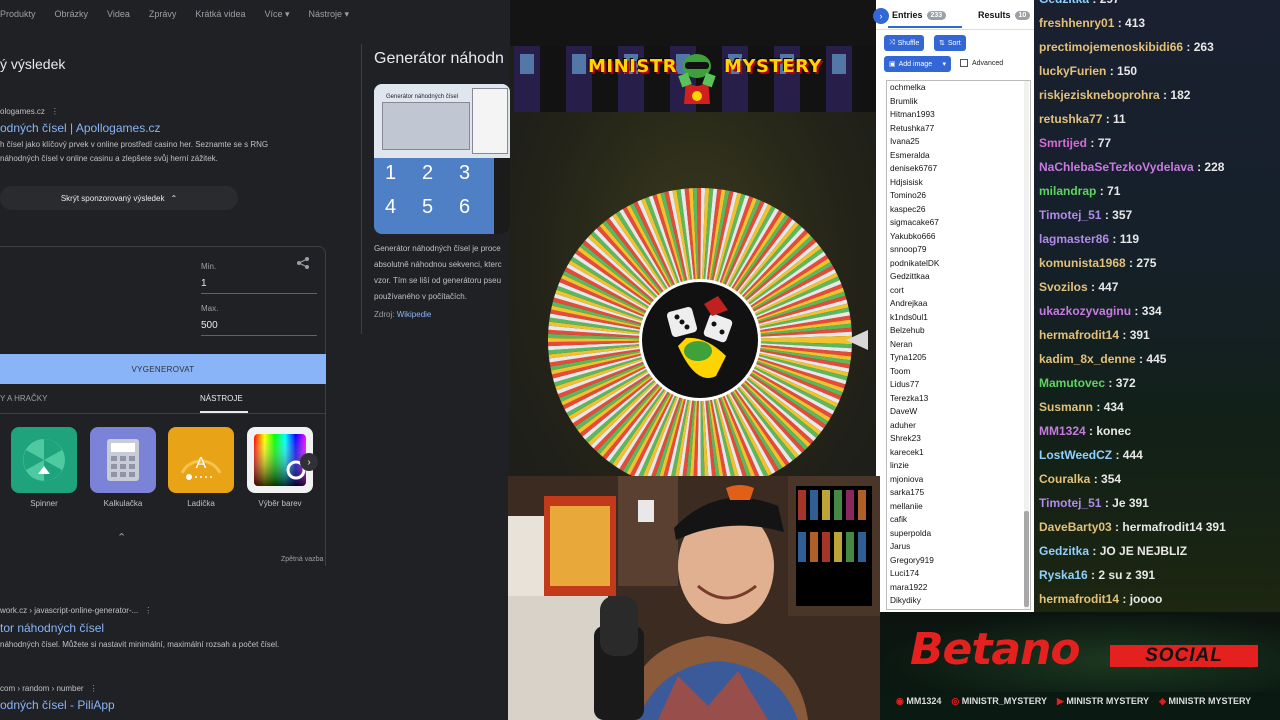 The image size is (1280, 720). What do you see at coordinates (1004, 15) in the screenshot?
I see `tab-results: Results 10` at bounding box center [1004, 15].